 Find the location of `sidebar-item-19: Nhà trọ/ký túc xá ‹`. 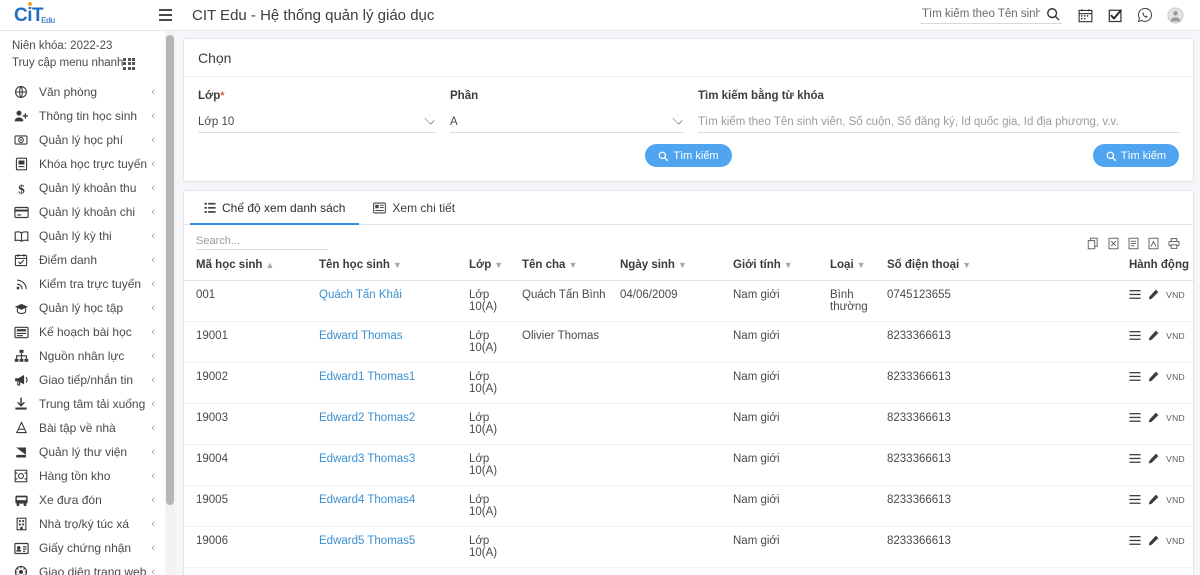

sidebar-item-19: Nhà trọ/ký túc xá ‹ is located at coordinates (82, 524).